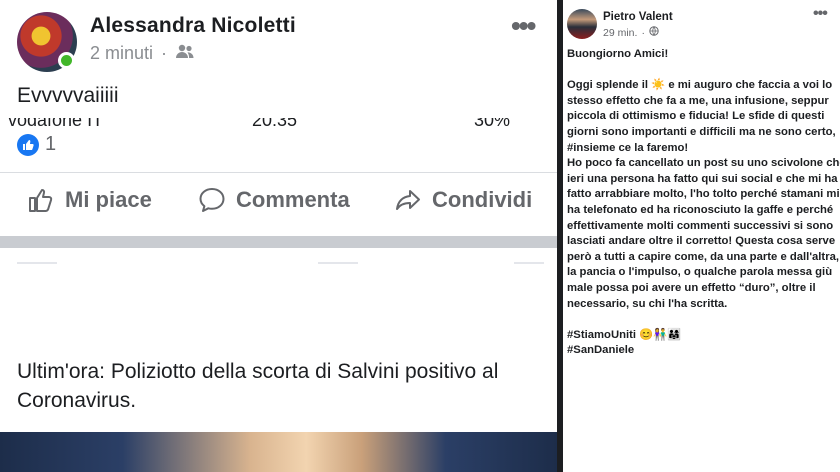 This screenshot has width=840, height=472. I want to click on post-meta: 29 min. ·, so click(631, 32).